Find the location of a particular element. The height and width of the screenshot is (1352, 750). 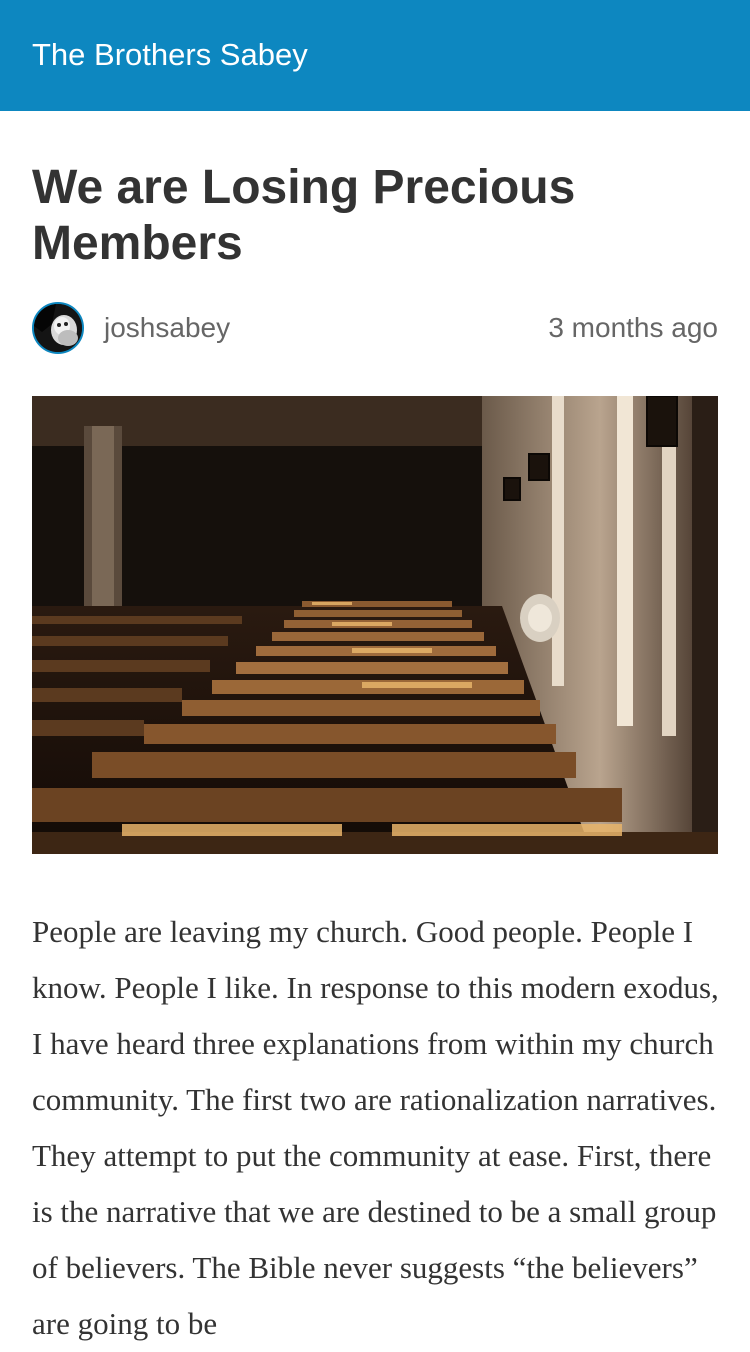

site-header: The Brothers Sabey is located at coordinates (375, 55).